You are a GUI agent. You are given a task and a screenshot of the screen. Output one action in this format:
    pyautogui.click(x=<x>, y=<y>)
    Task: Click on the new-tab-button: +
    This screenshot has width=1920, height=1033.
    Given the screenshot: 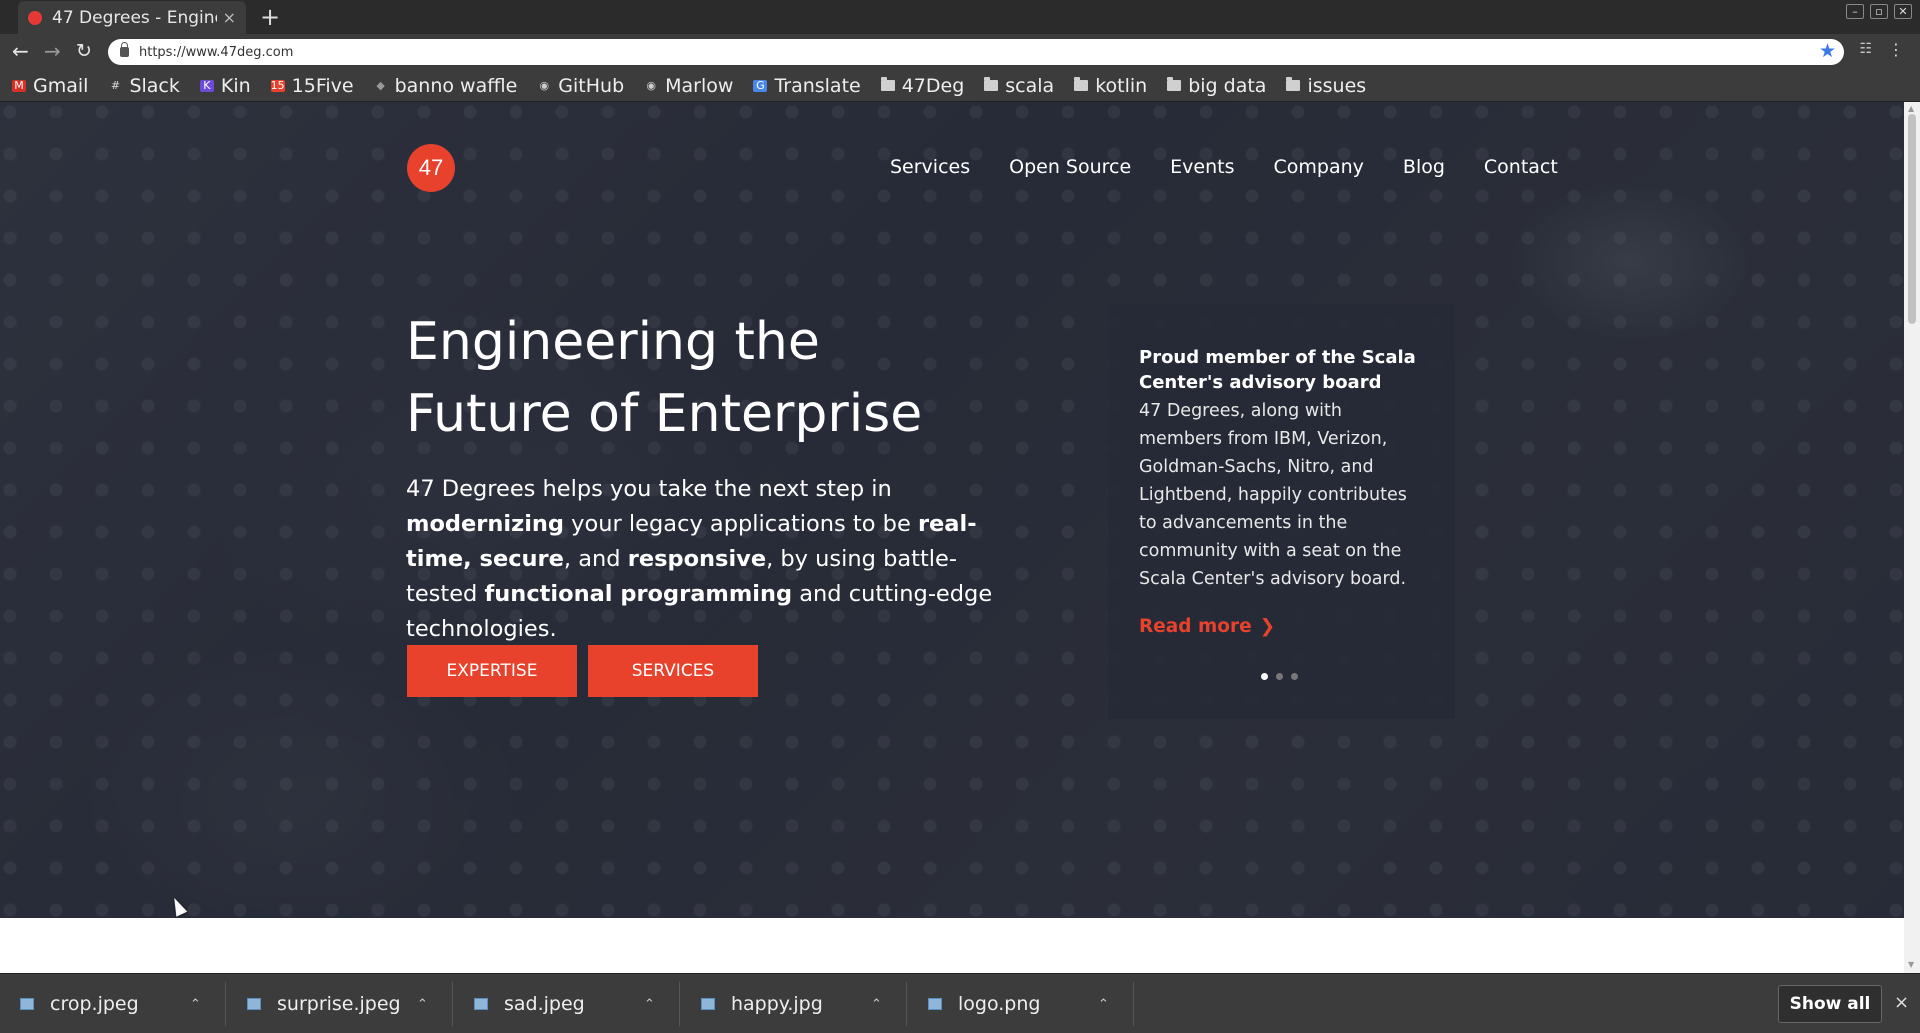 What is the action you would take?
    pyautogui.click(x=270, y=17)
    